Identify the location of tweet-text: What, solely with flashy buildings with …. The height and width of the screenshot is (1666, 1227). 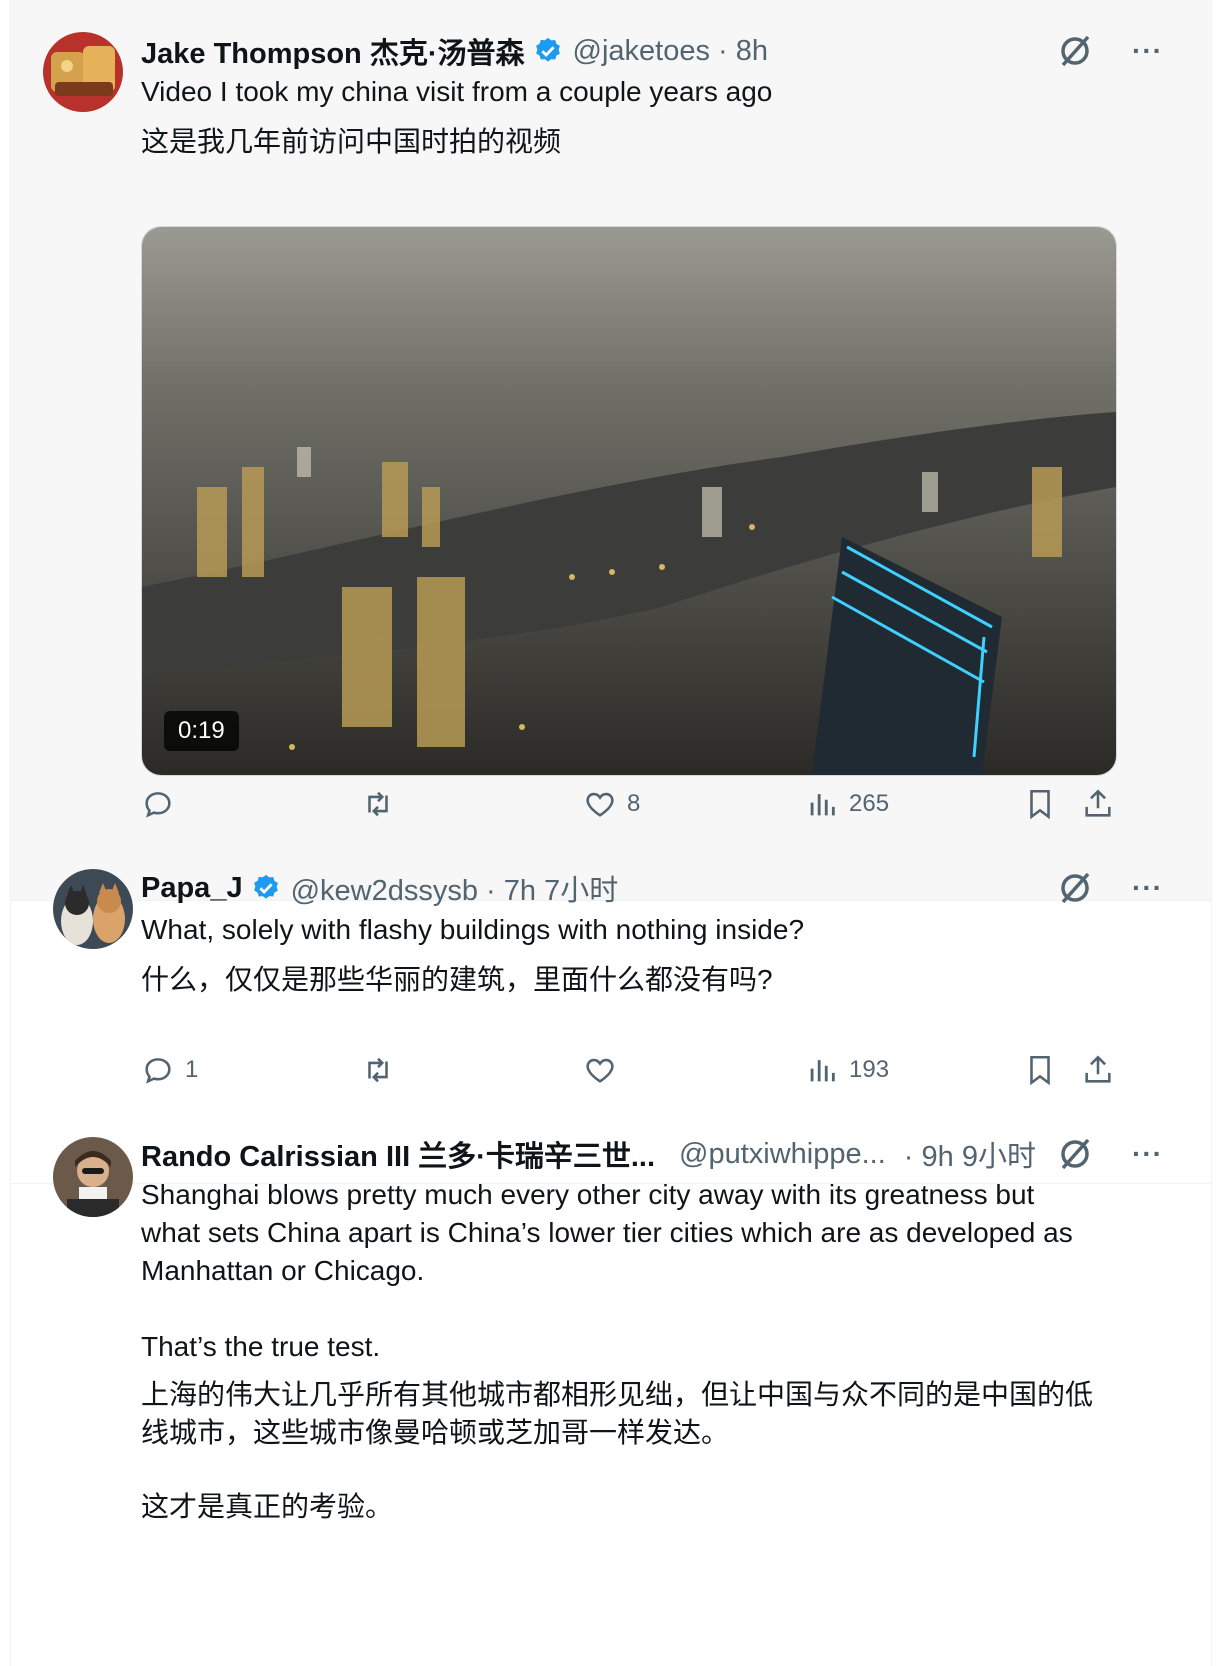
(656, 955).